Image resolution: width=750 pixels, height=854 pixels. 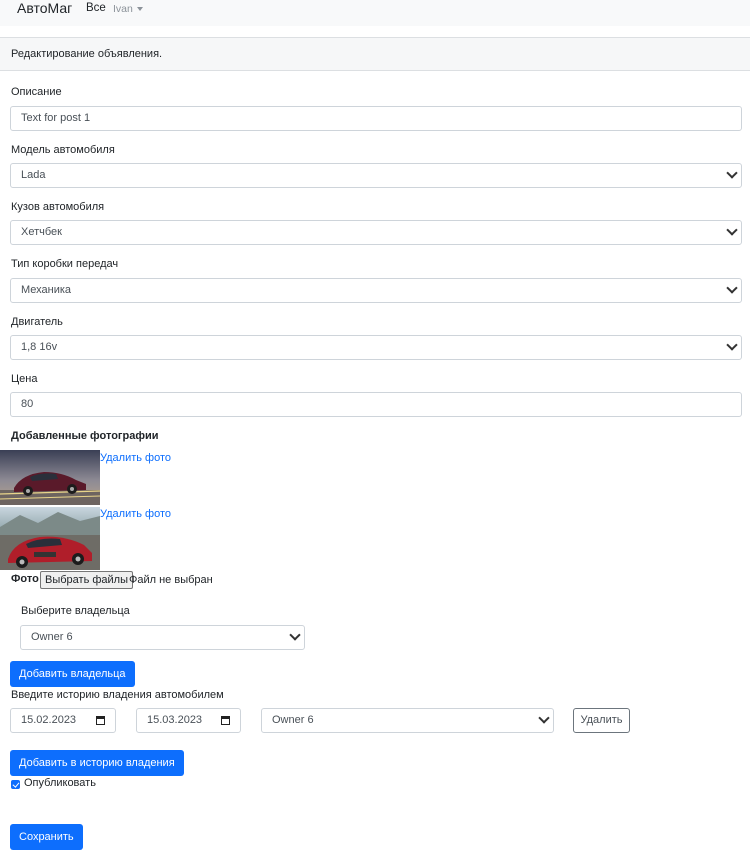 What do you see at coordinates (52, 637) in the screenshot?
I see `owner-select-value: Owner 6` at bounding box center [52, 637].